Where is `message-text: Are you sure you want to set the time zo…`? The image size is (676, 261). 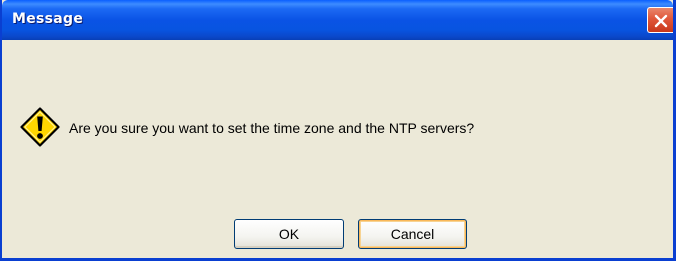 message-text: Are you sure you want to set the time zo… is located at coordinates (272, 128).